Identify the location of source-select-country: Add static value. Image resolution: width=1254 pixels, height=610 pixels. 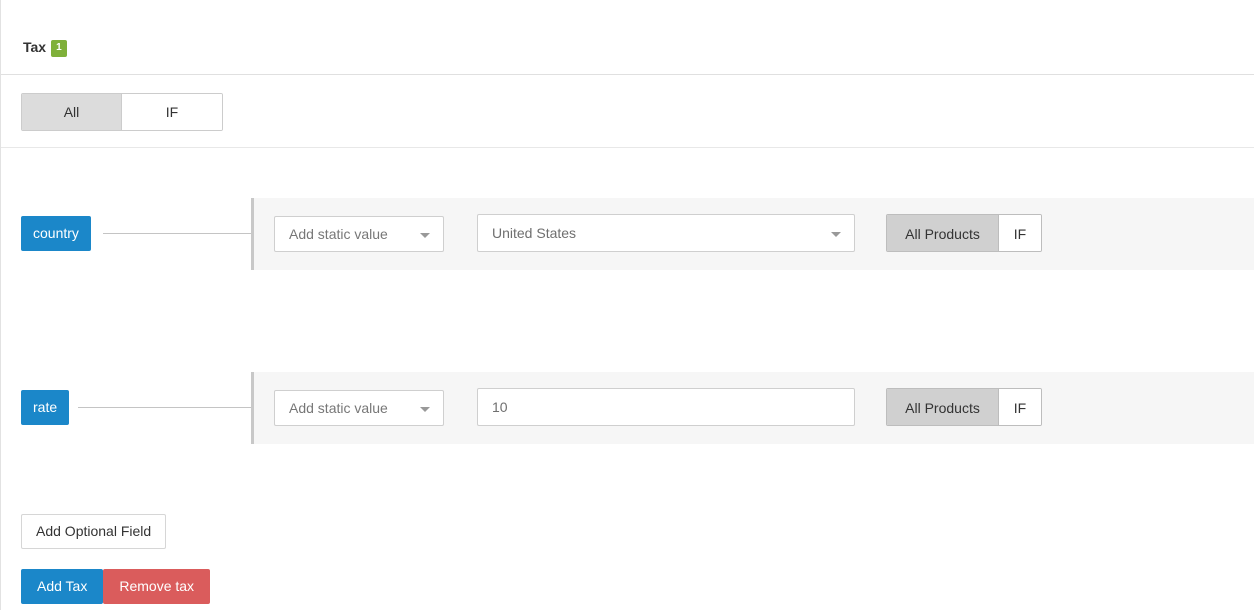
(359, 234).